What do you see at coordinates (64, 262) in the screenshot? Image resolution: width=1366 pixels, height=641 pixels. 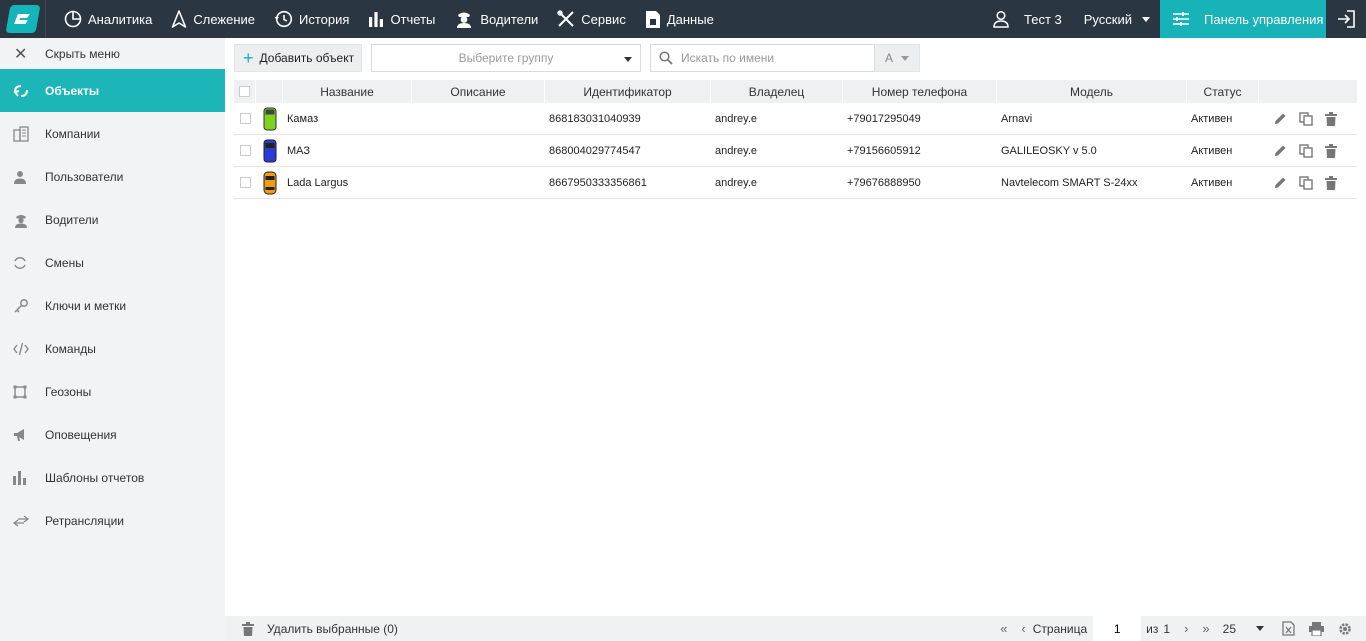 I see `sidebar-item-label: Смены` at bounding box center [64, 262].